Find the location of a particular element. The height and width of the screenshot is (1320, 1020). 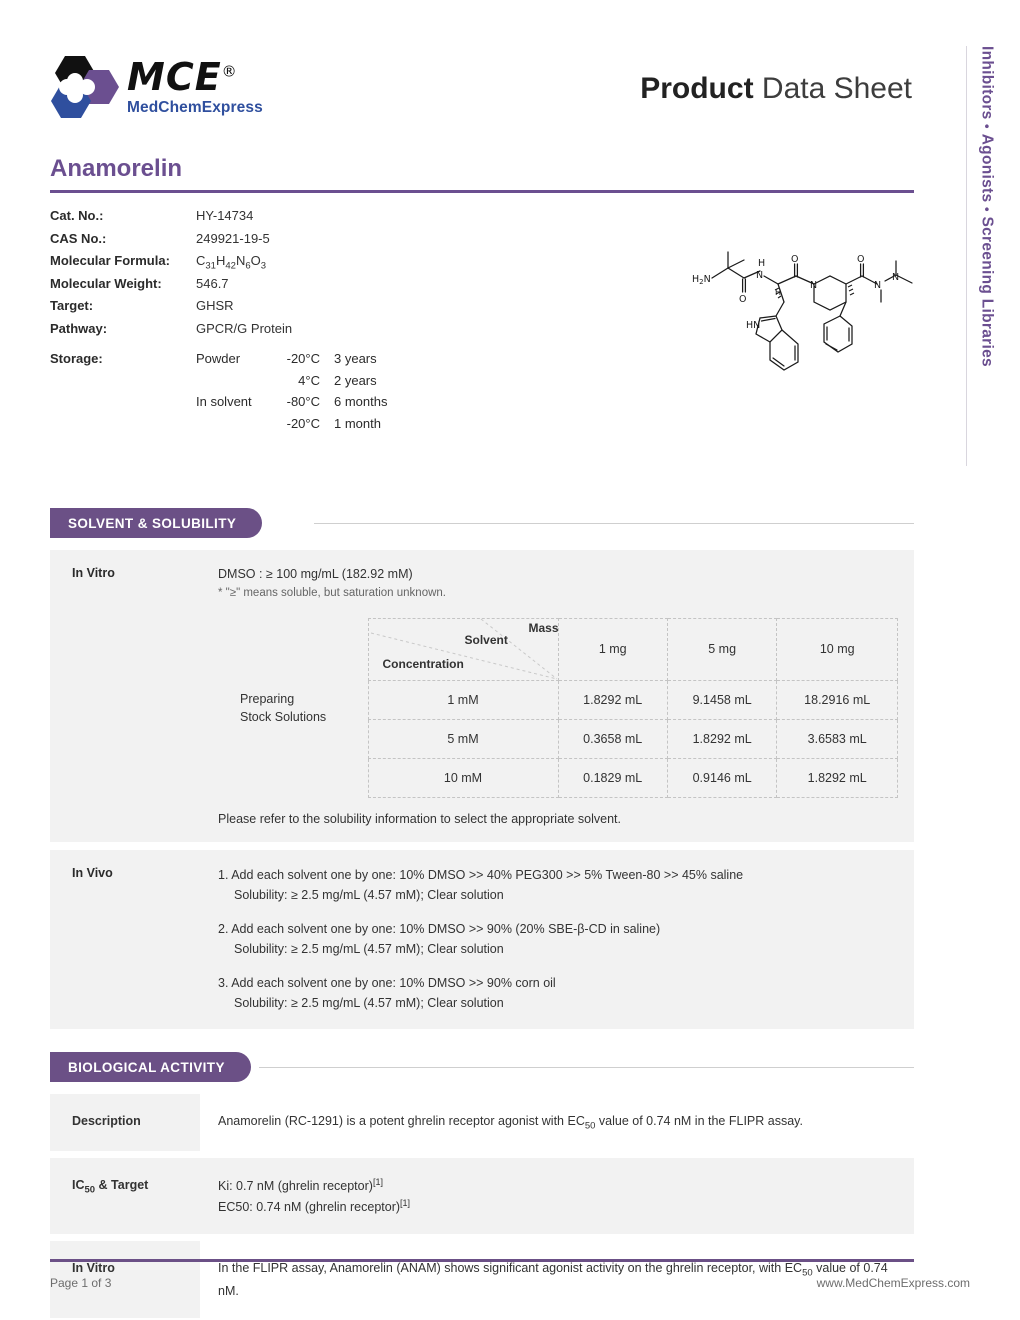

brand-wordmark: MCE® MedChemExpress is located at coordinates (195, 87).